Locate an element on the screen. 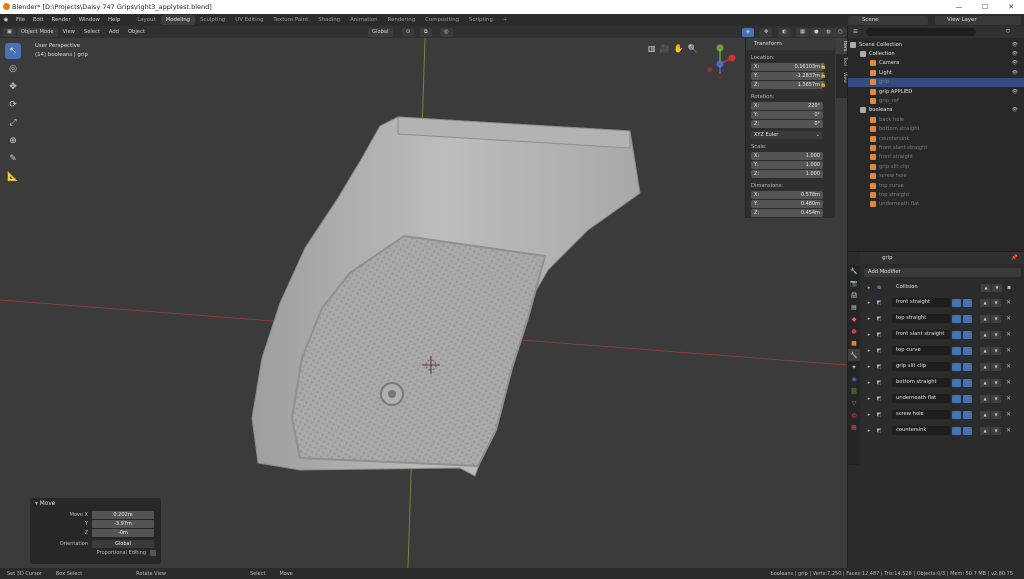 This screenshot has width=1024, height=579. modifier-name: screw hole is located at coordinates (921, 414).